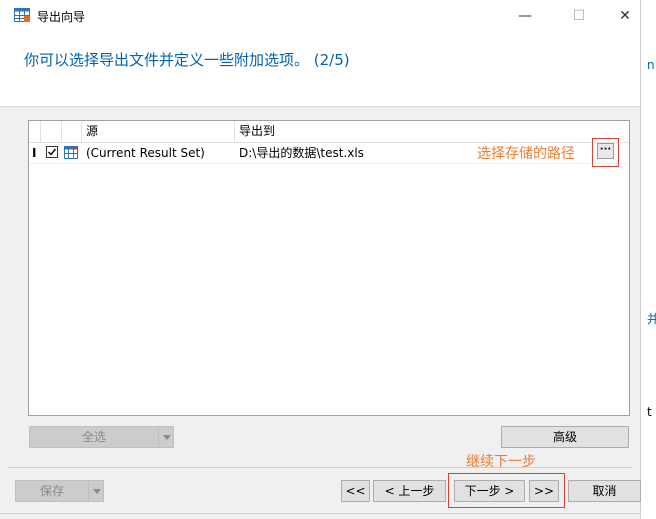  What do you see at coordinates (51, 491) in the screenshot?
I see `save-label: 保存` at bounding box center [51, 491].